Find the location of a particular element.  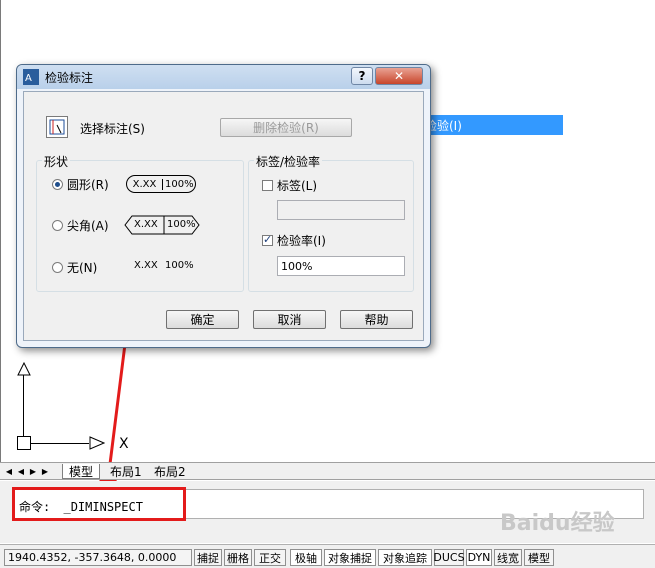

dialog-title: 检验标注 is located at coordinates (69, 77).